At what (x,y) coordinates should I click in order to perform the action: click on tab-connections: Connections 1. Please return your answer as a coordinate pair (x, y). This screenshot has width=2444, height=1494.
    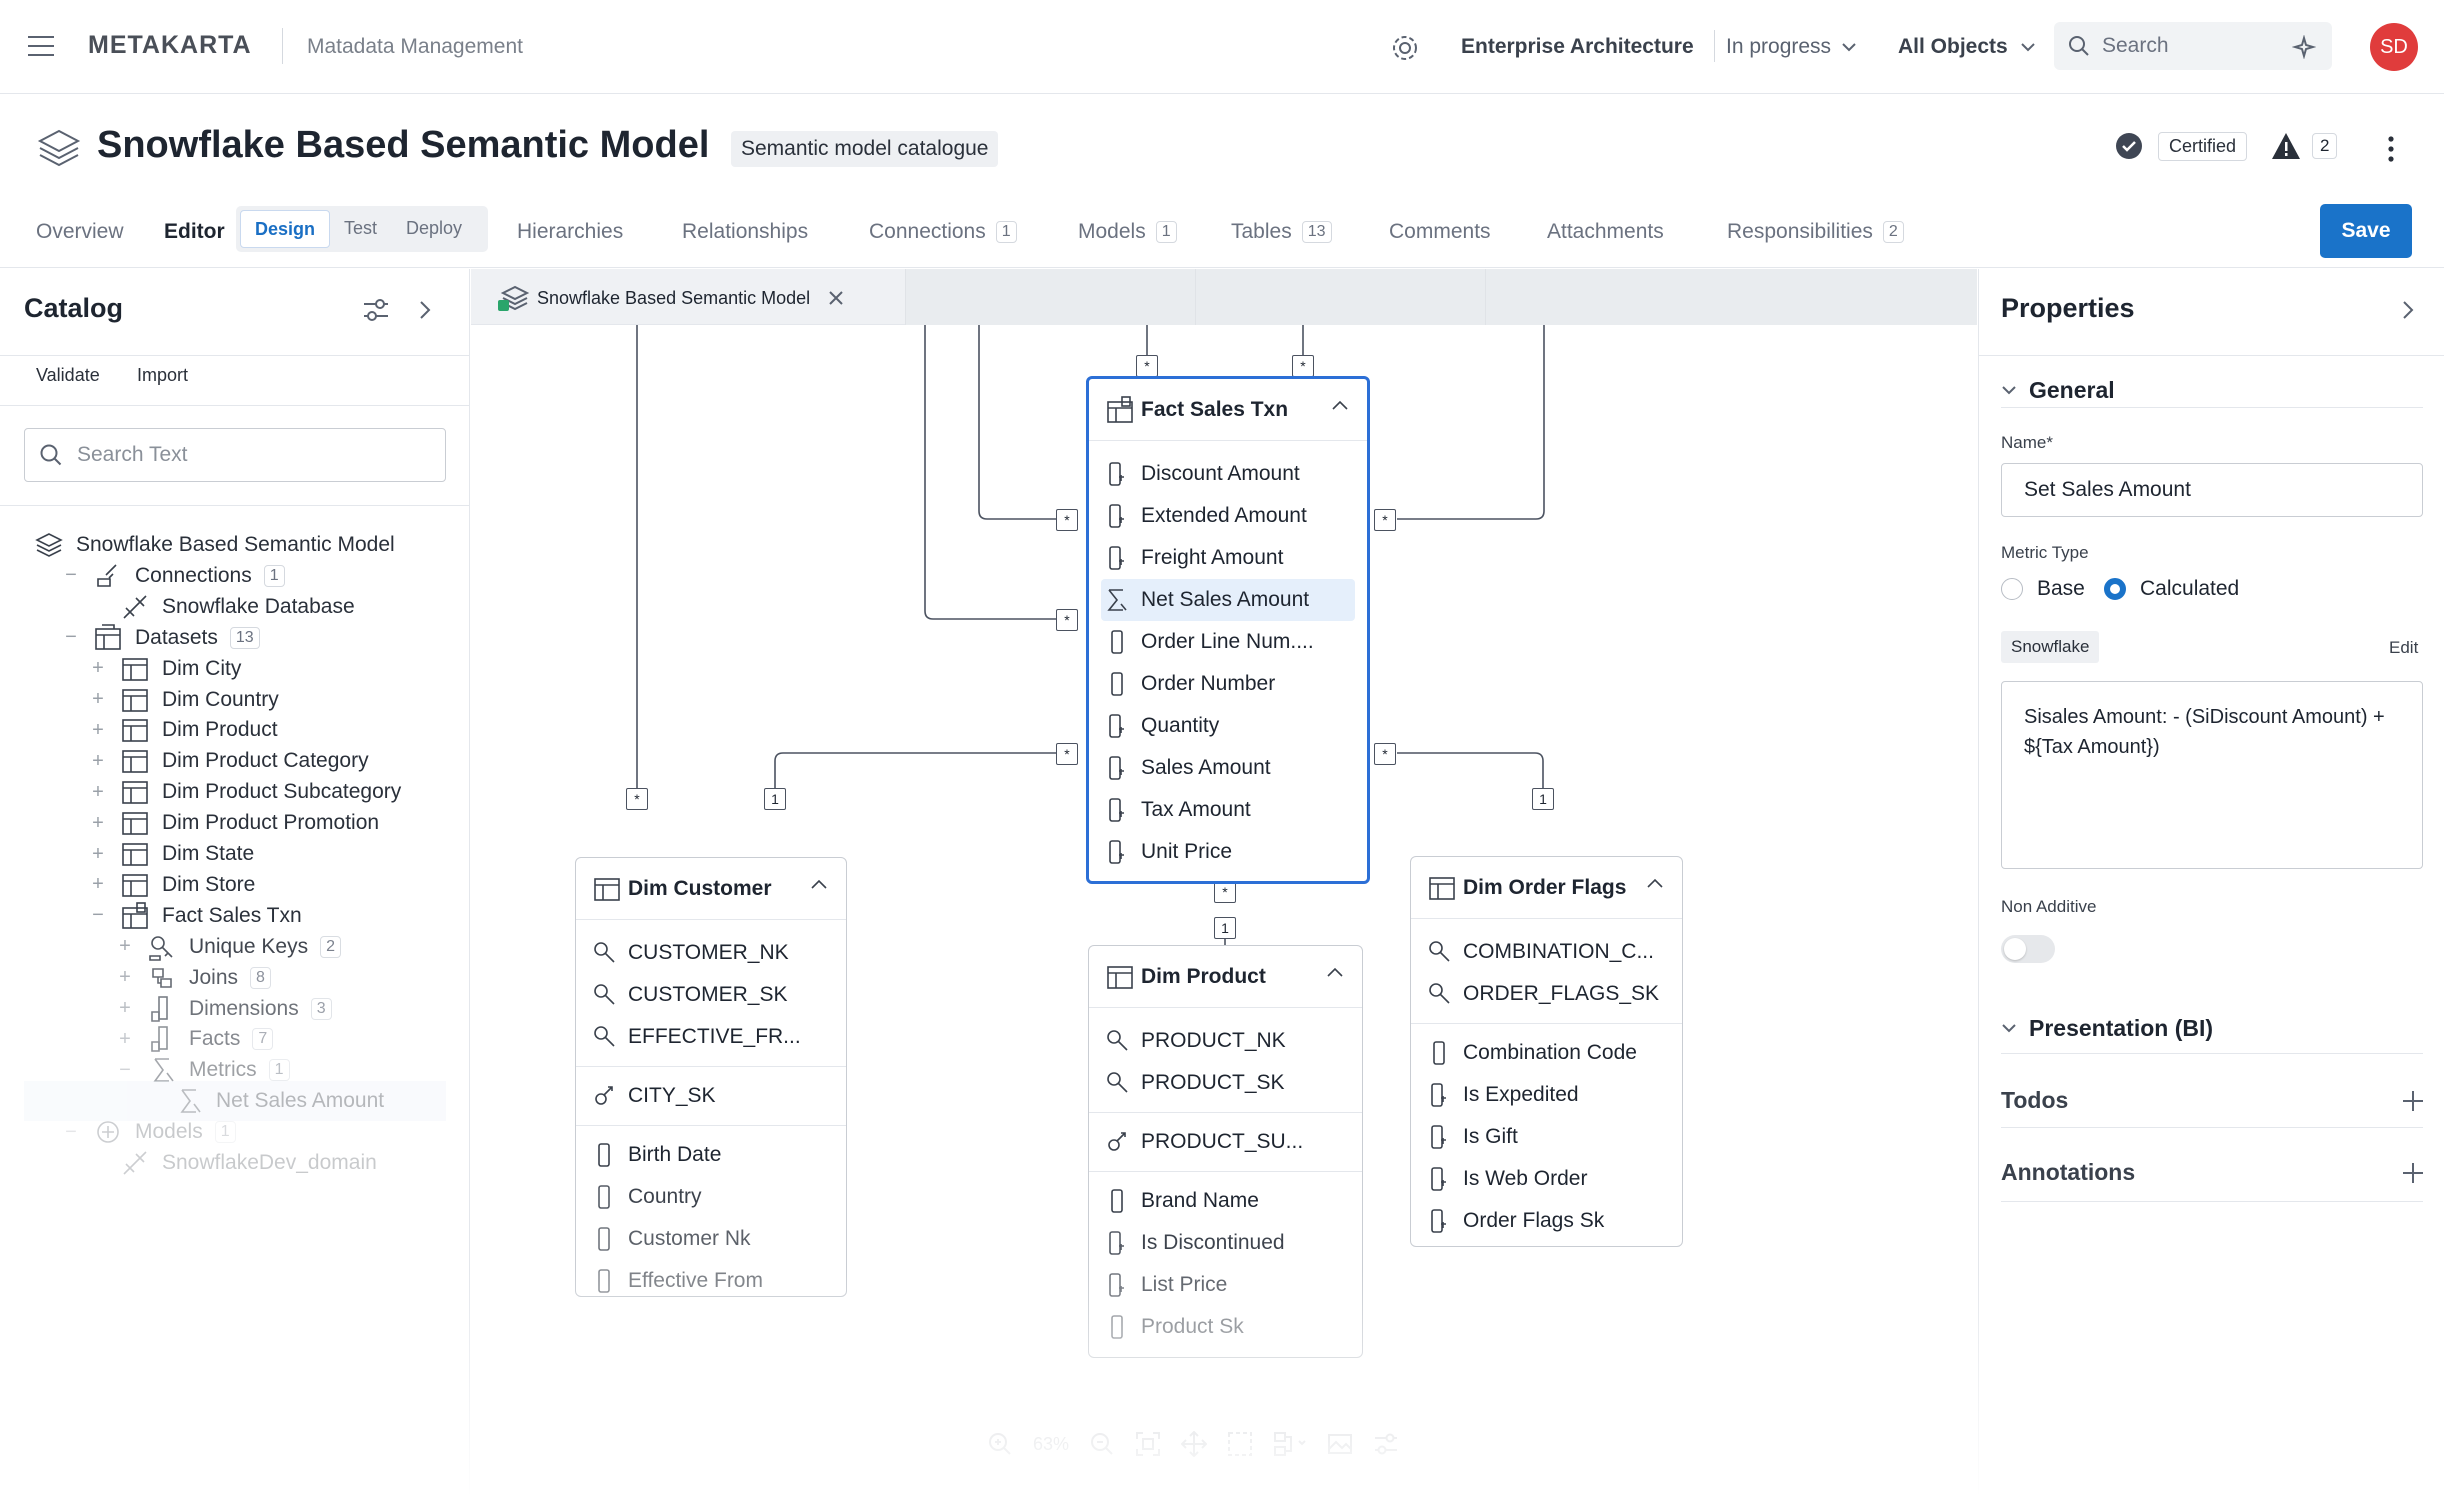
    Looking at the image, I should click on (943, 232).